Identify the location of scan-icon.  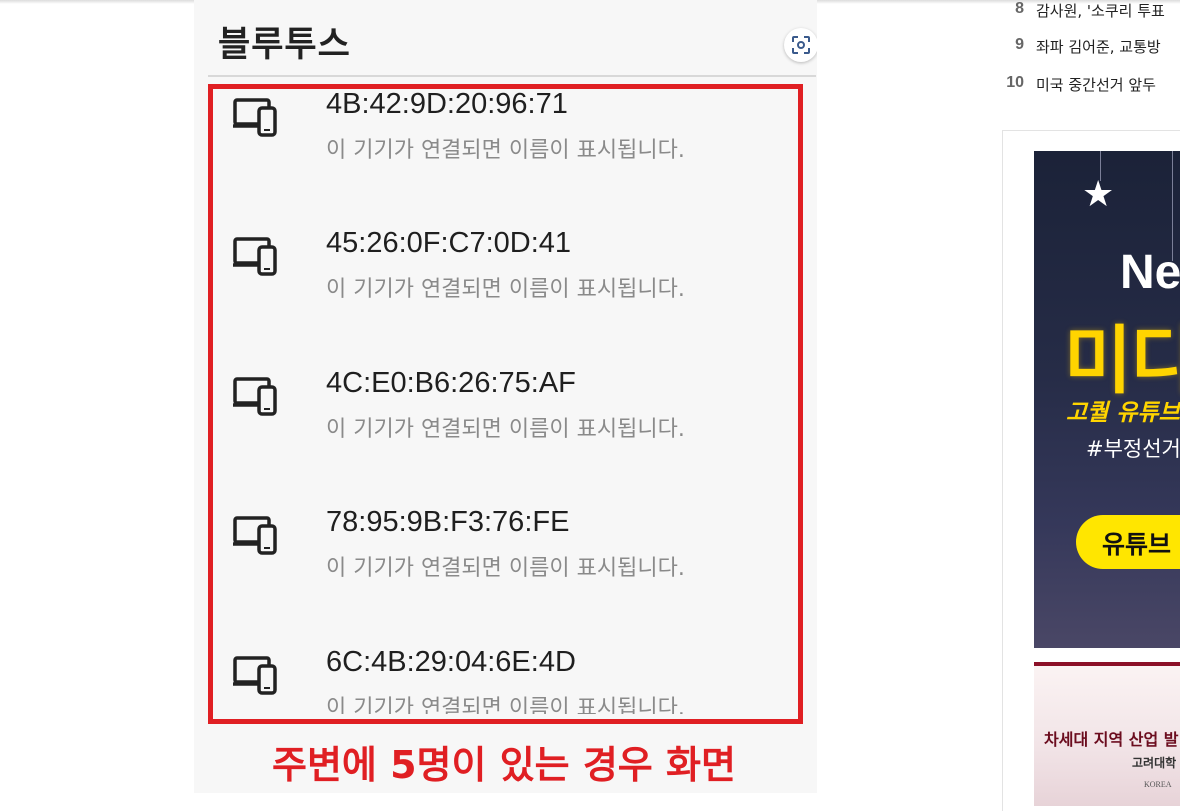
(801, 45).